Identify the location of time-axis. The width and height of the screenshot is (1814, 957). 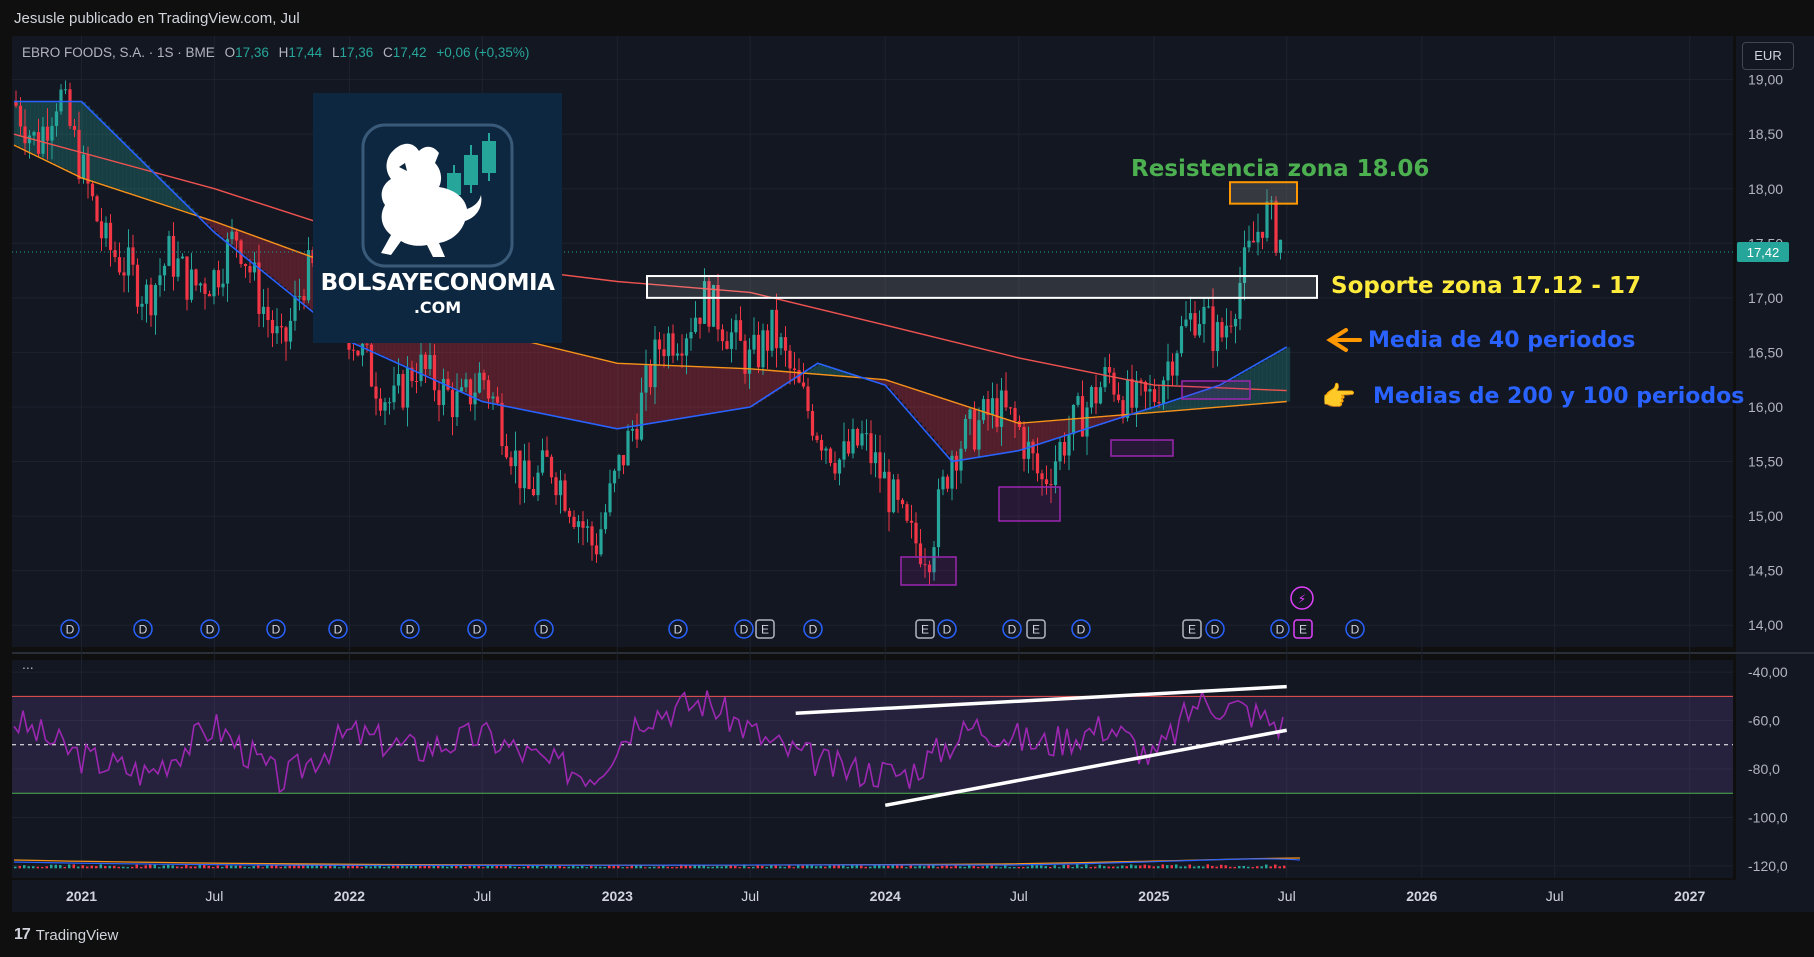
(913, 896).